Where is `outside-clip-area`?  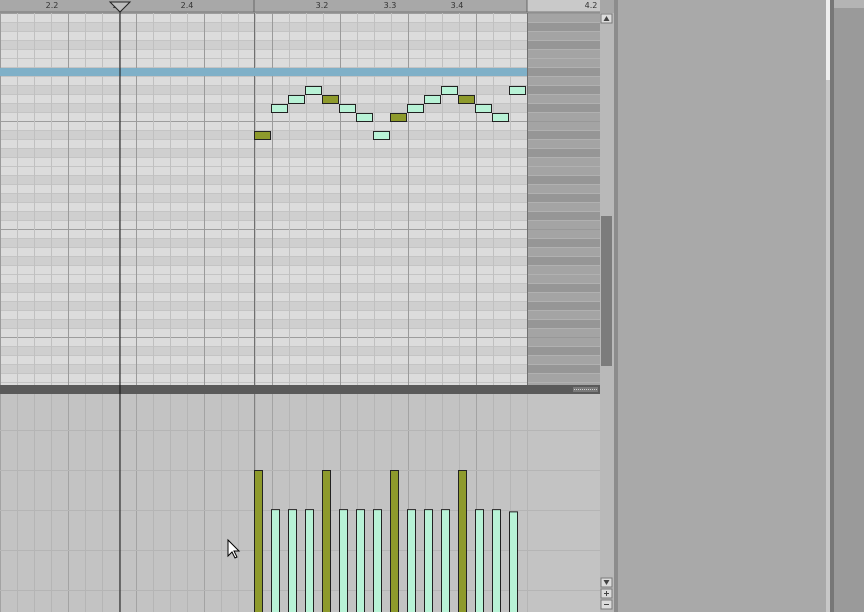 outside-clip-area is located at coordinates (563, 199).